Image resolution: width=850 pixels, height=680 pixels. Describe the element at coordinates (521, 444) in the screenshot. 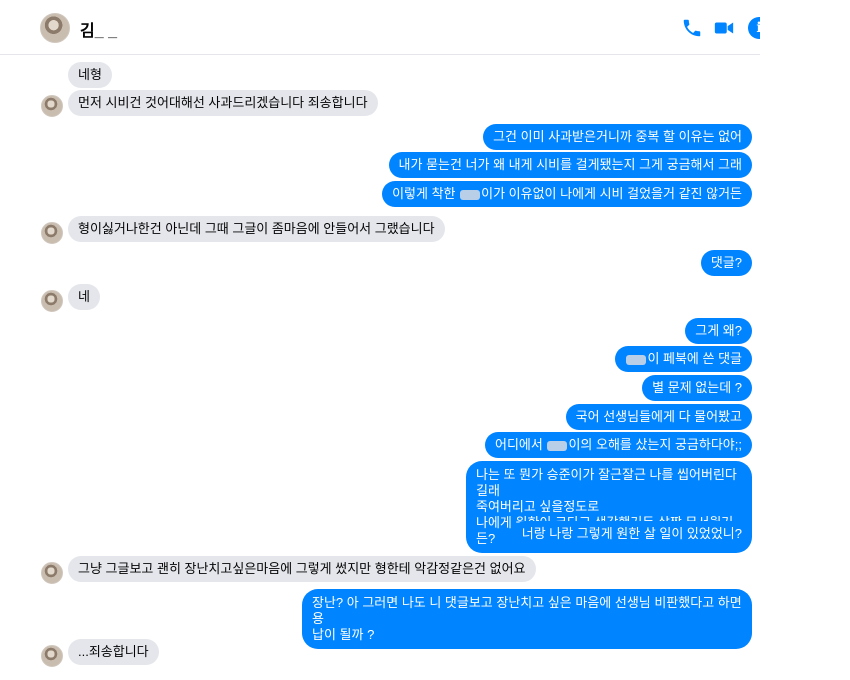

I see `message-text: 어디에서` at that location.